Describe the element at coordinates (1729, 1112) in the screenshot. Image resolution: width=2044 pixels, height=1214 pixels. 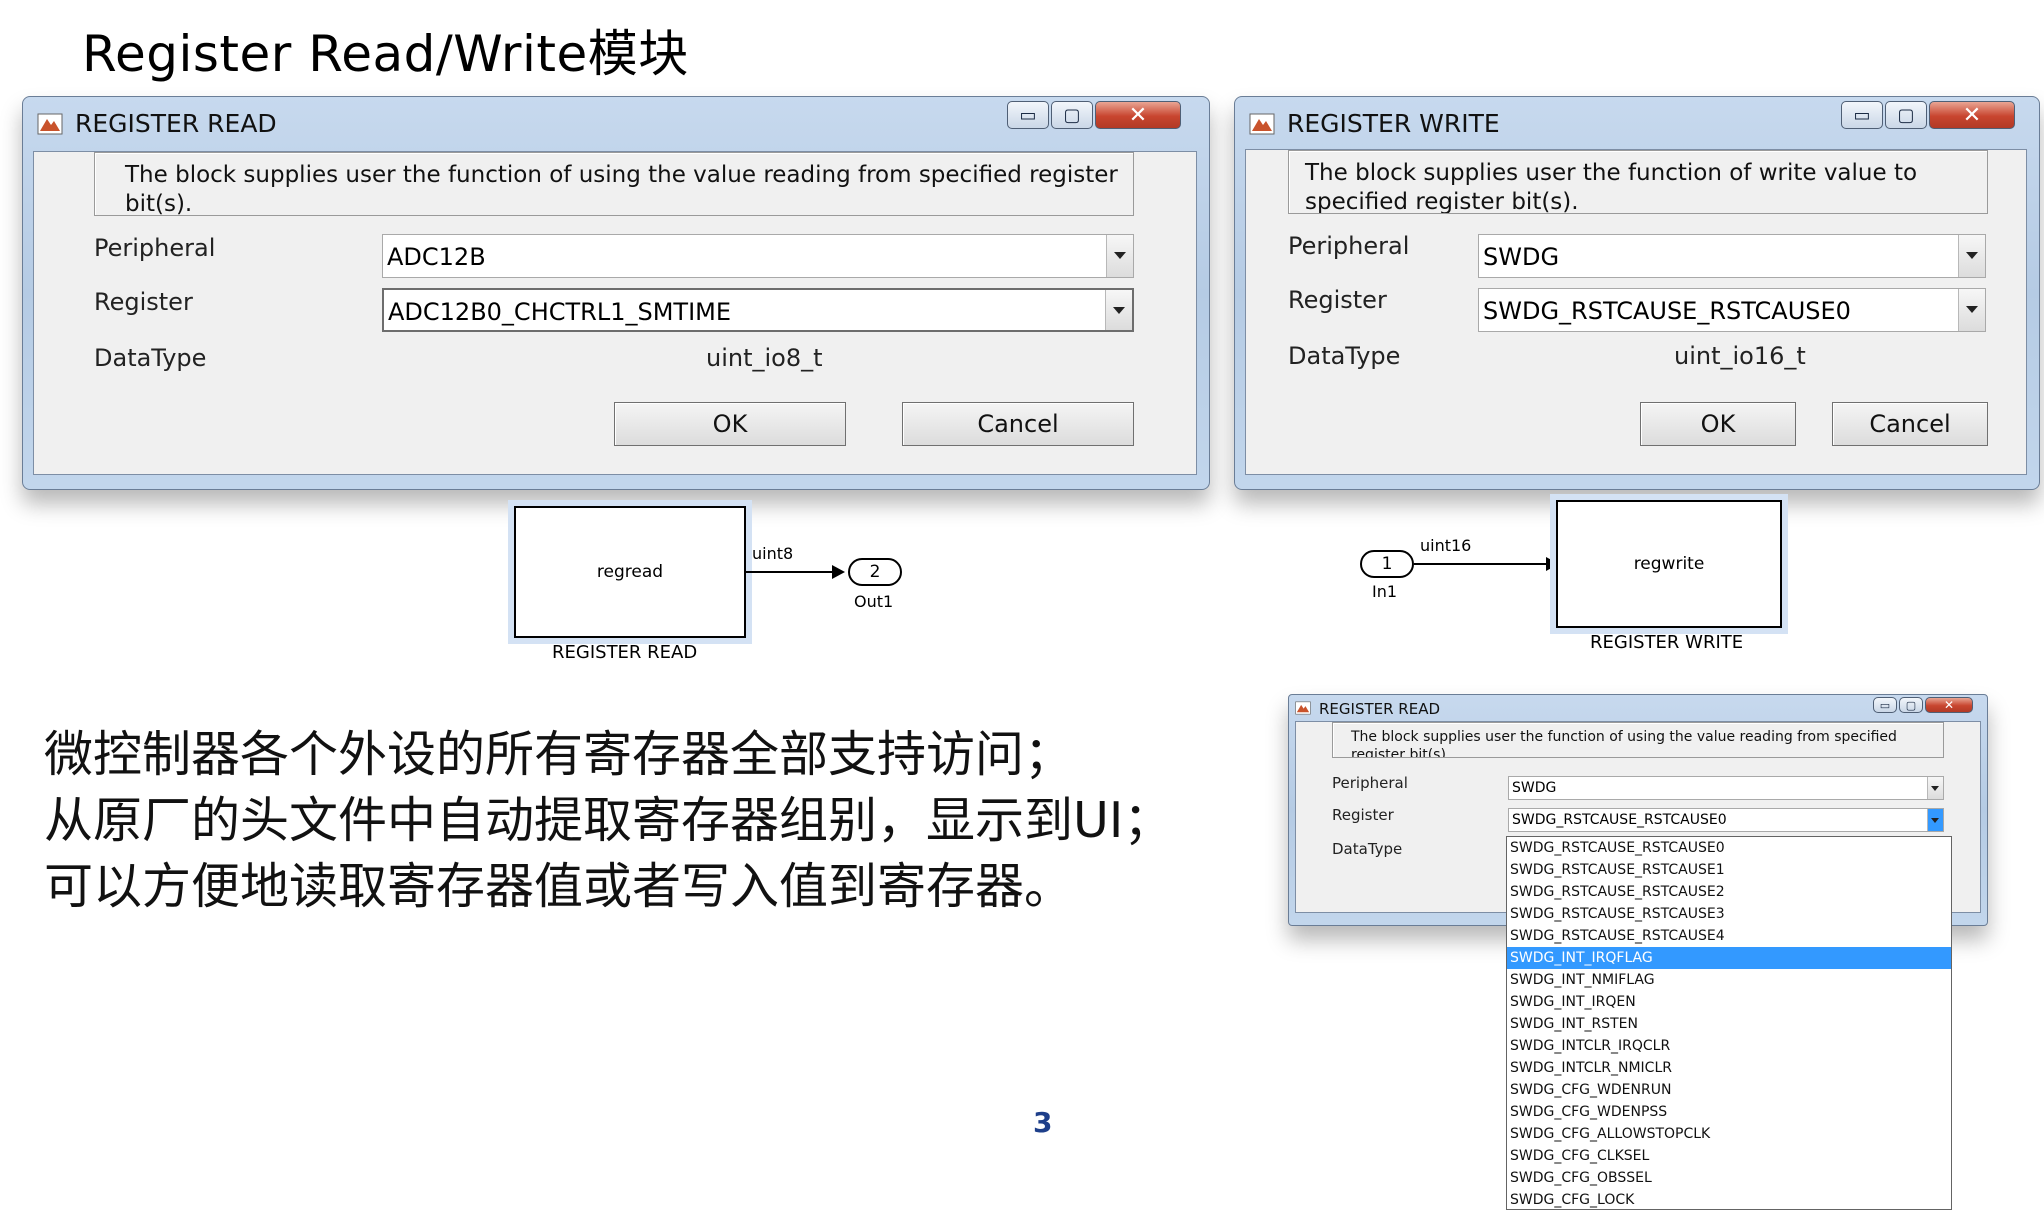
I see `dropdown-option: SWDG_CFG_WDENPSS` at that location.